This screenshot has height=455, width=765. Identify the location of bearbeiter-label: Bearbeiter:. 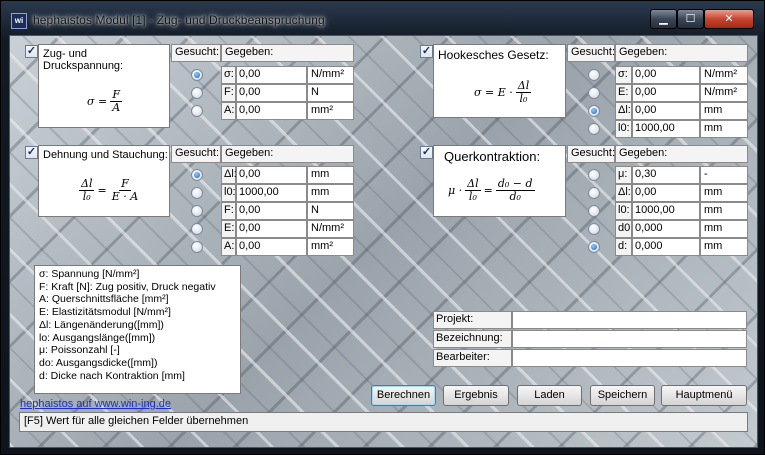
(472, 358).